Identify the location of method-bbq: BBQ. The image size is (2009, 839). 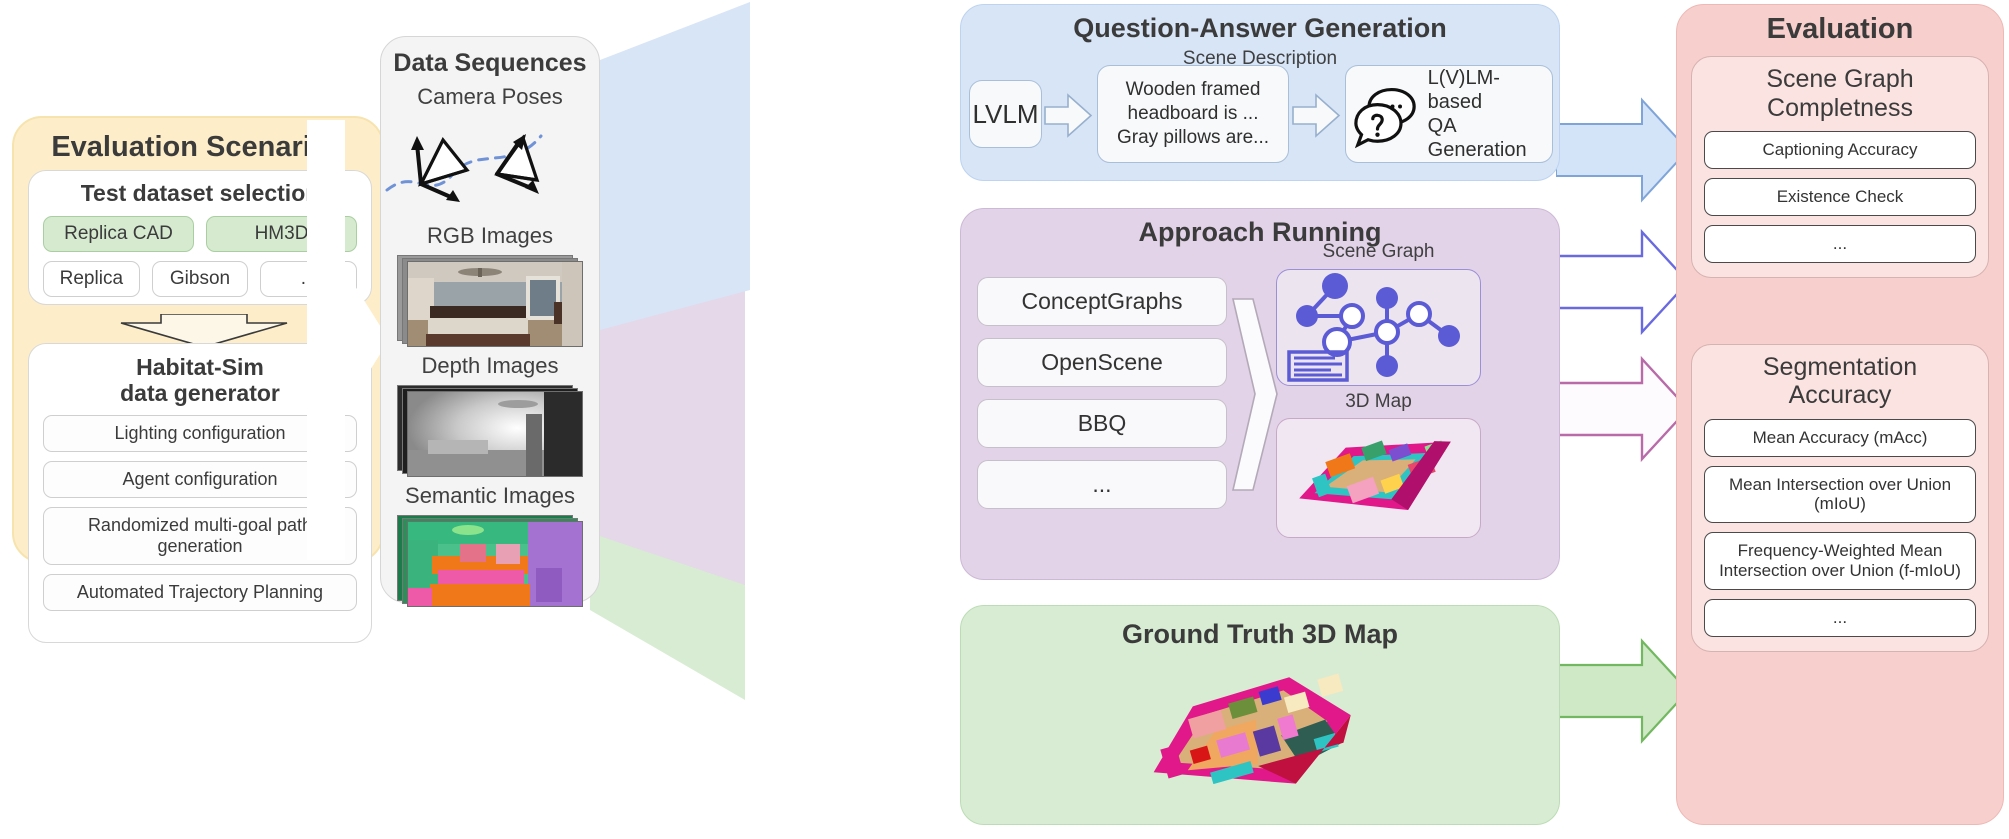
(1102, 423).